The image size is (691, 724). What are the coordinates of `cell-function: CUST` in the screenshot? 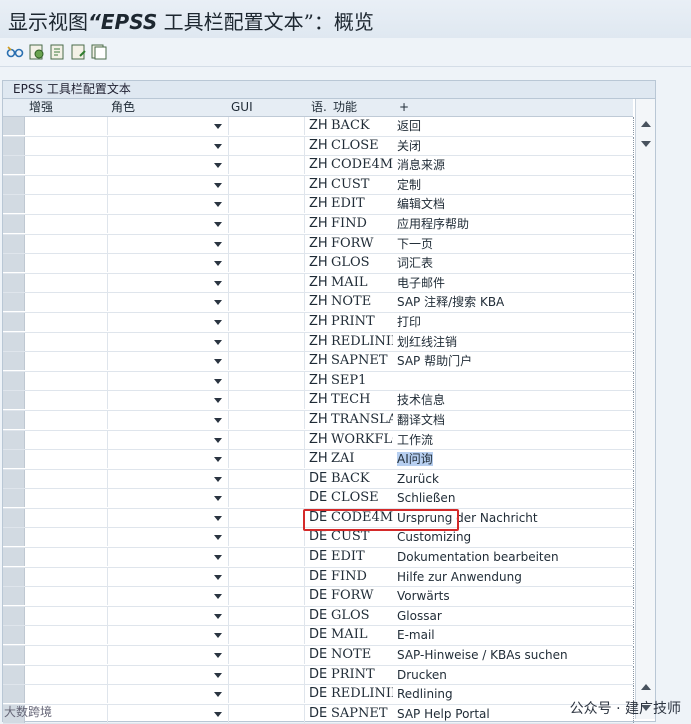 It's located at (362, 537).